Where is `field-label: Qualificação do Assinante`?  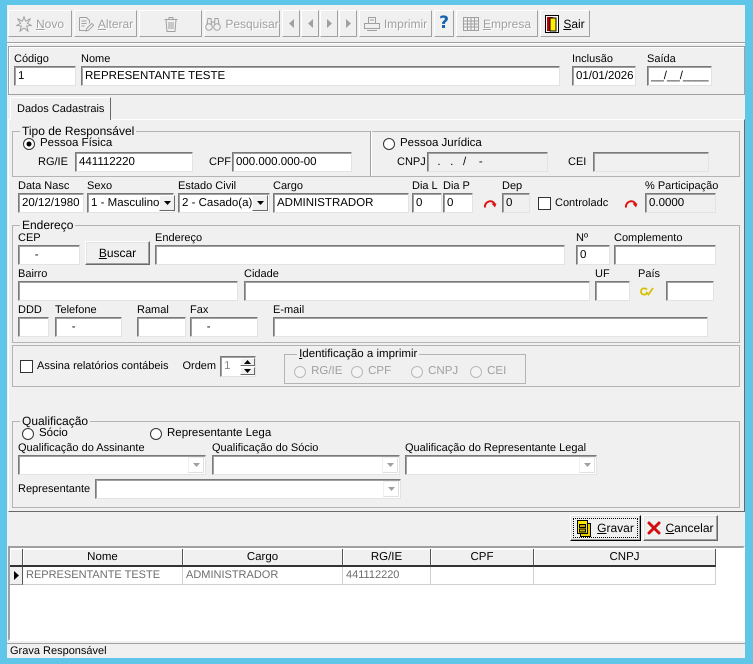 field-label: Qualificação do Assinante is located at coordinates (82, 448).